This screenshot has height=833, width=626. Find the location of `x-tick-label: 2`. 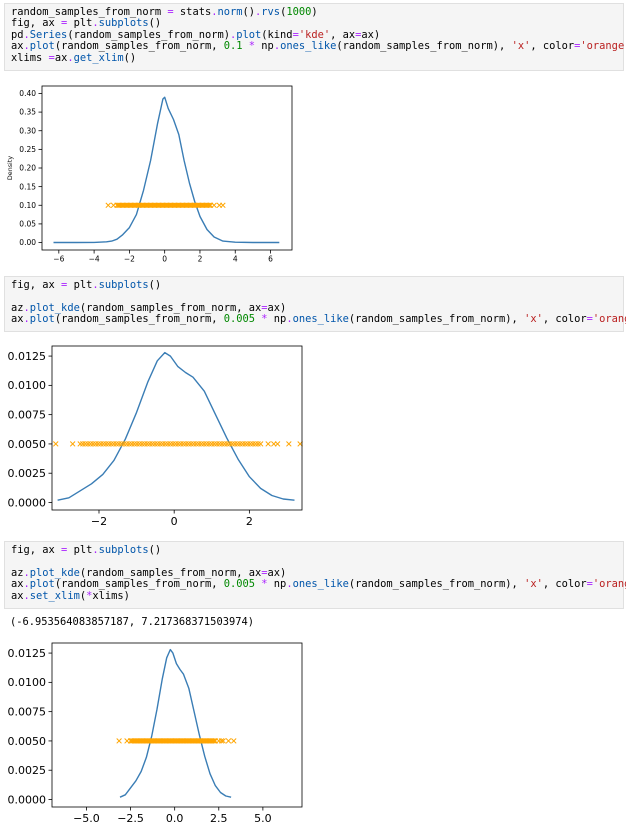

x-tick-label: 2 is located at coordinates (200, 259).